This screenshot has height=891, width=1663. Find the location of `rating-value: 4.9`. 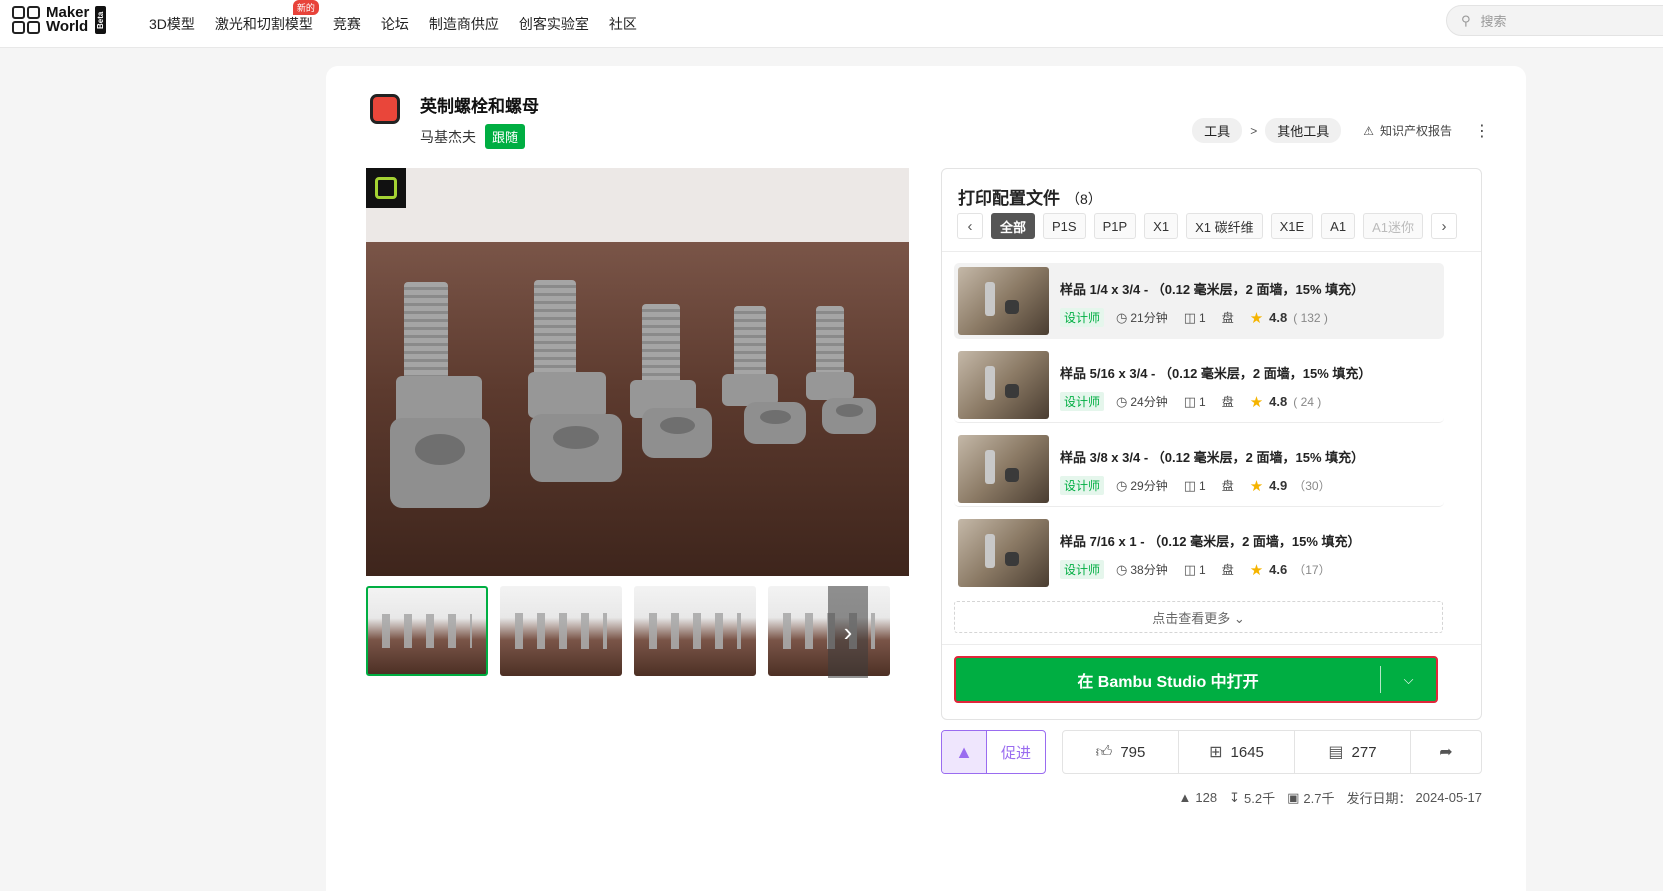

rating-value: 4.9 is located at coordinates (1278, 485).